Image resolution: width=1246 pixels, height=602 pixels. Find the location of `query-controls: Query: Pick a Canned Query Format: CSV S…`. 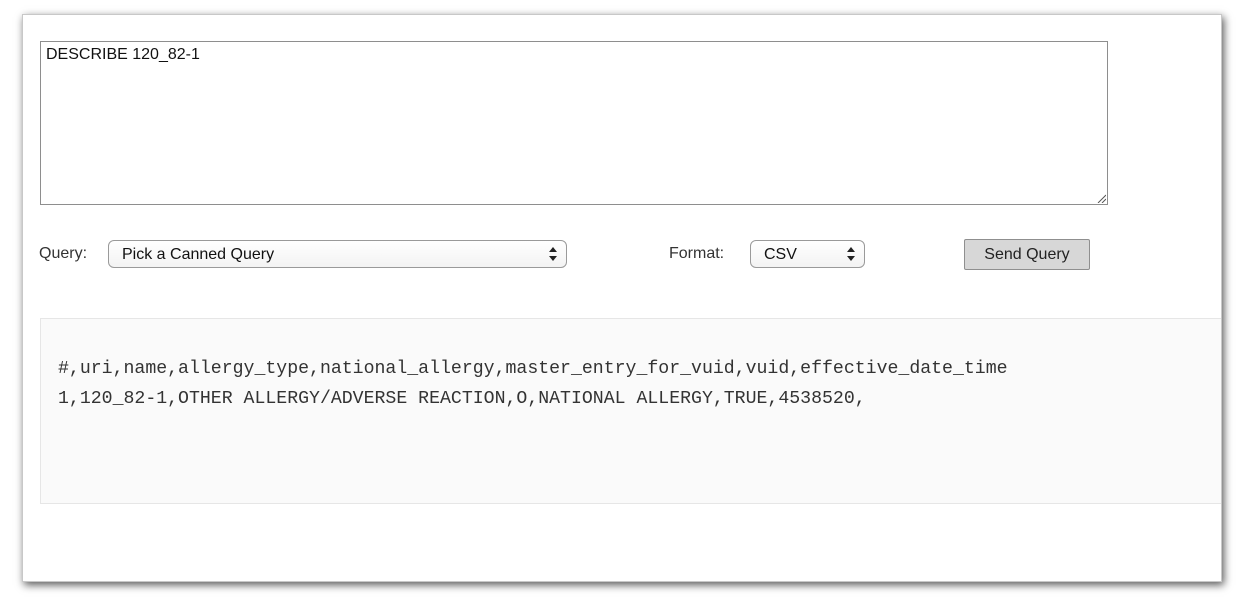

query-controls: Query: Pick a Canned Query Format: CSV S… is located at coordinates (589, 256).